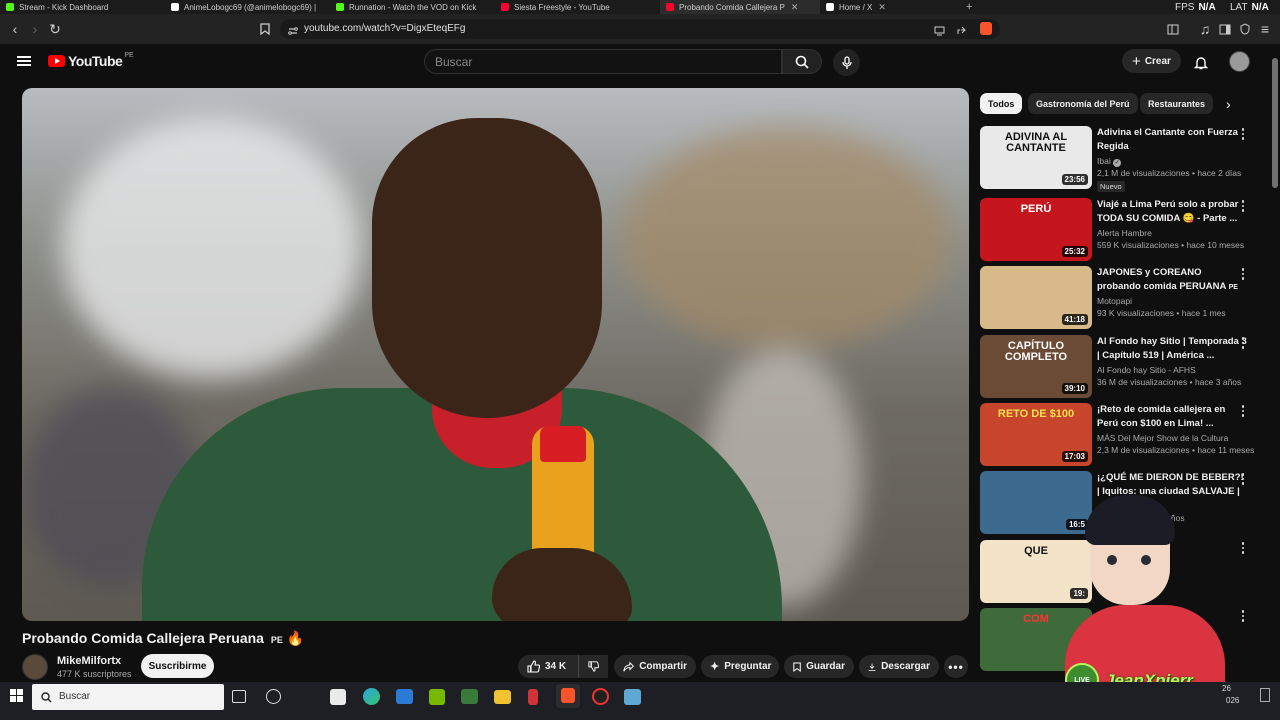 The image size is (1280, 720). I want to click on voice-search-button, so click(846, 62).